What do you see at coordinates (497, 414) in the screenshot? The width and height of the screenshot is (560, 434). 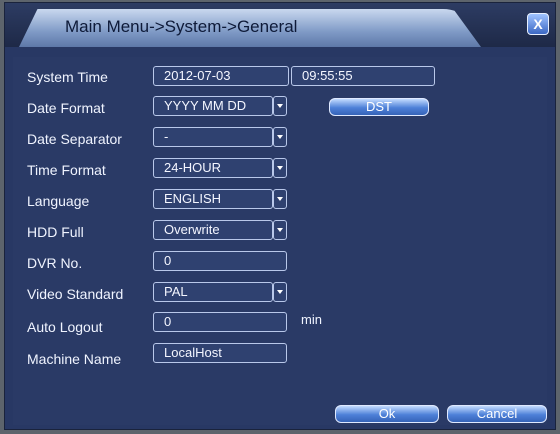 I see `cancel-button: Cancel` at bounding box center [497, 414].